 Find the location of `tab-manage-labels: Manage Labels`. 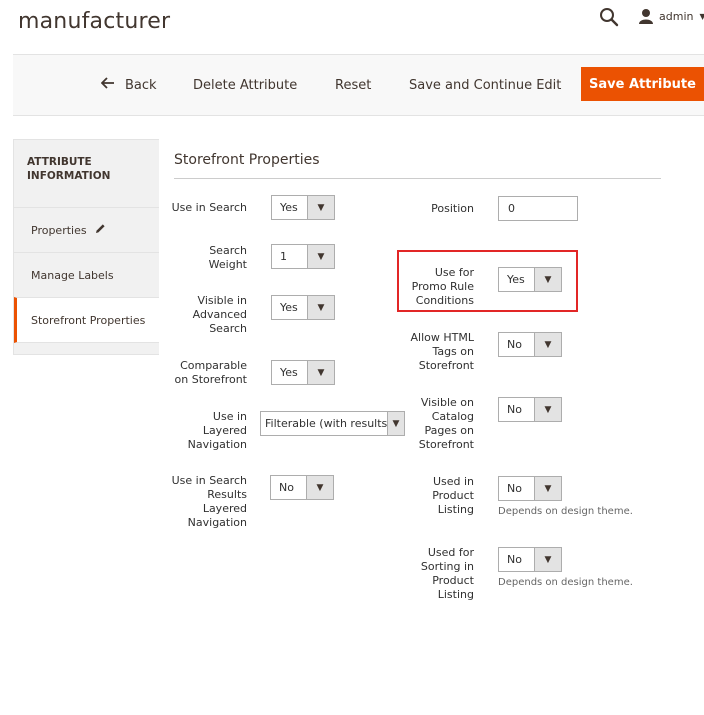

tab-manage-labels: Manage Labels is located at coordinates (86, 274).